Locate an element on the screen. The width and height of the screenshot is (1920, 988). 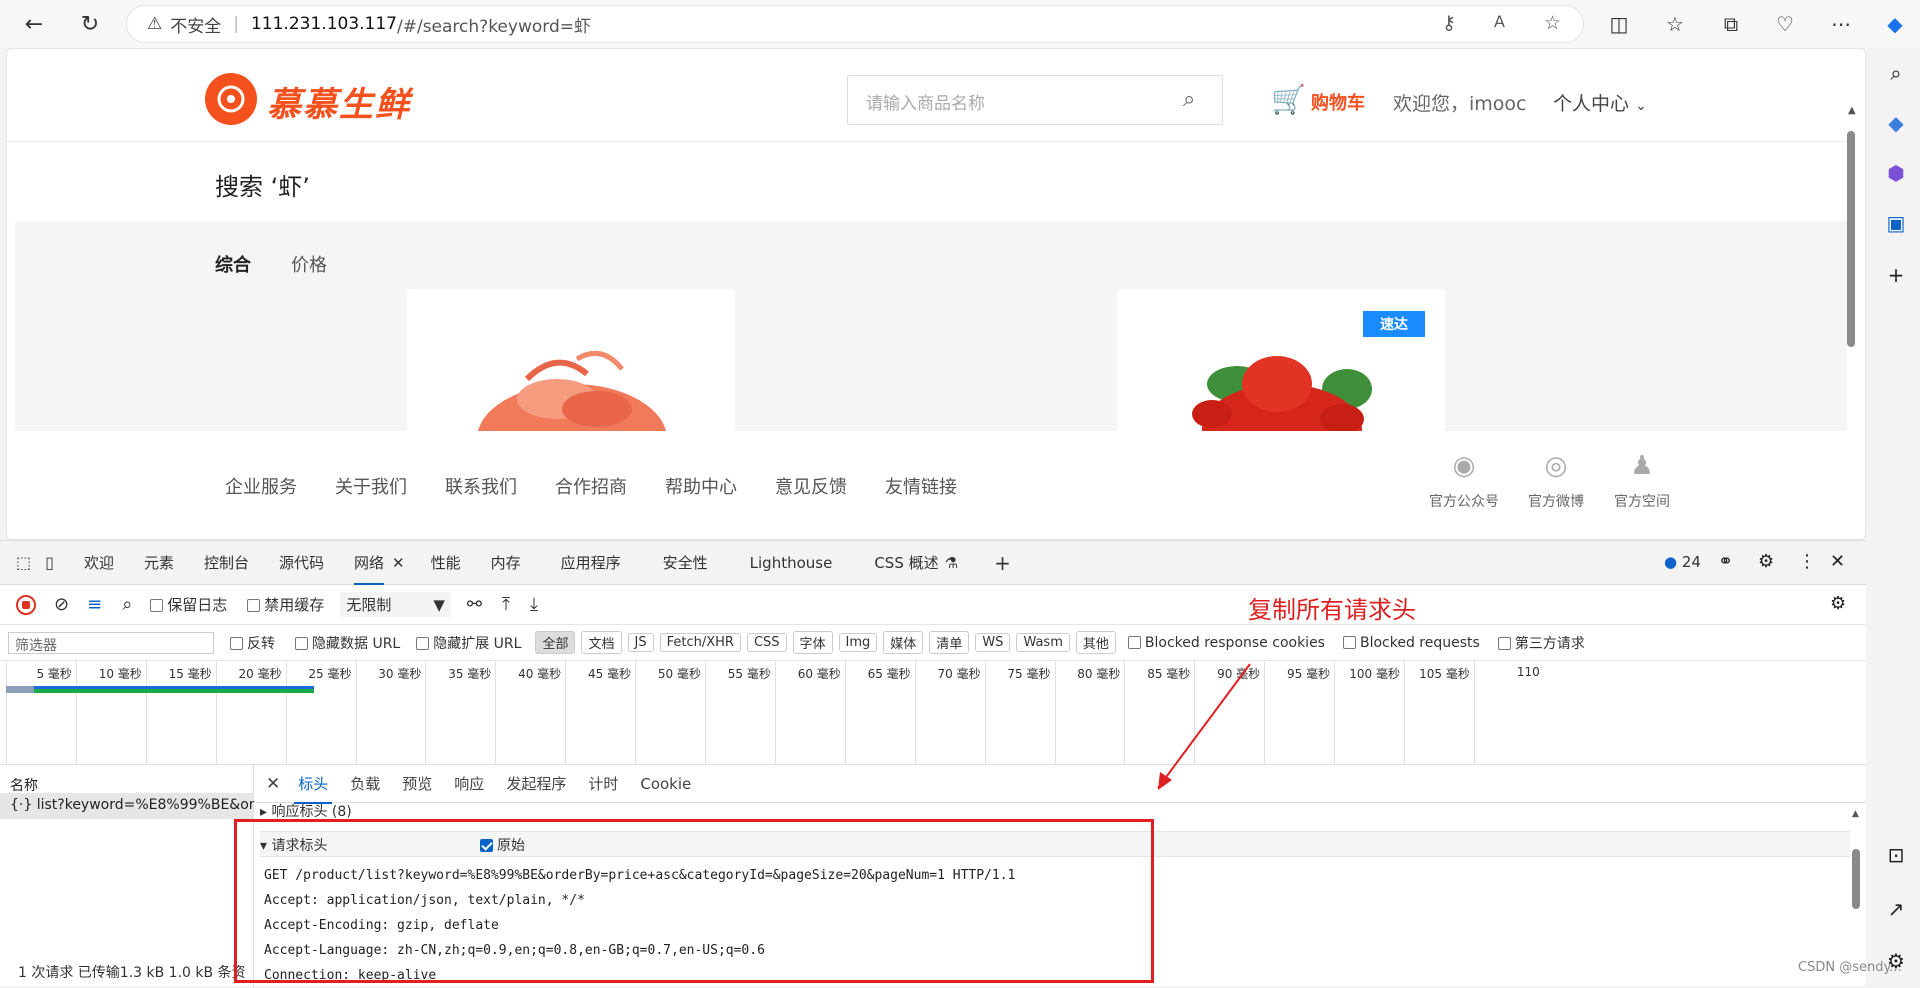
hide-ext-url-checkbox: 隐藏扩展 URL is located at coordinates (468, 643).